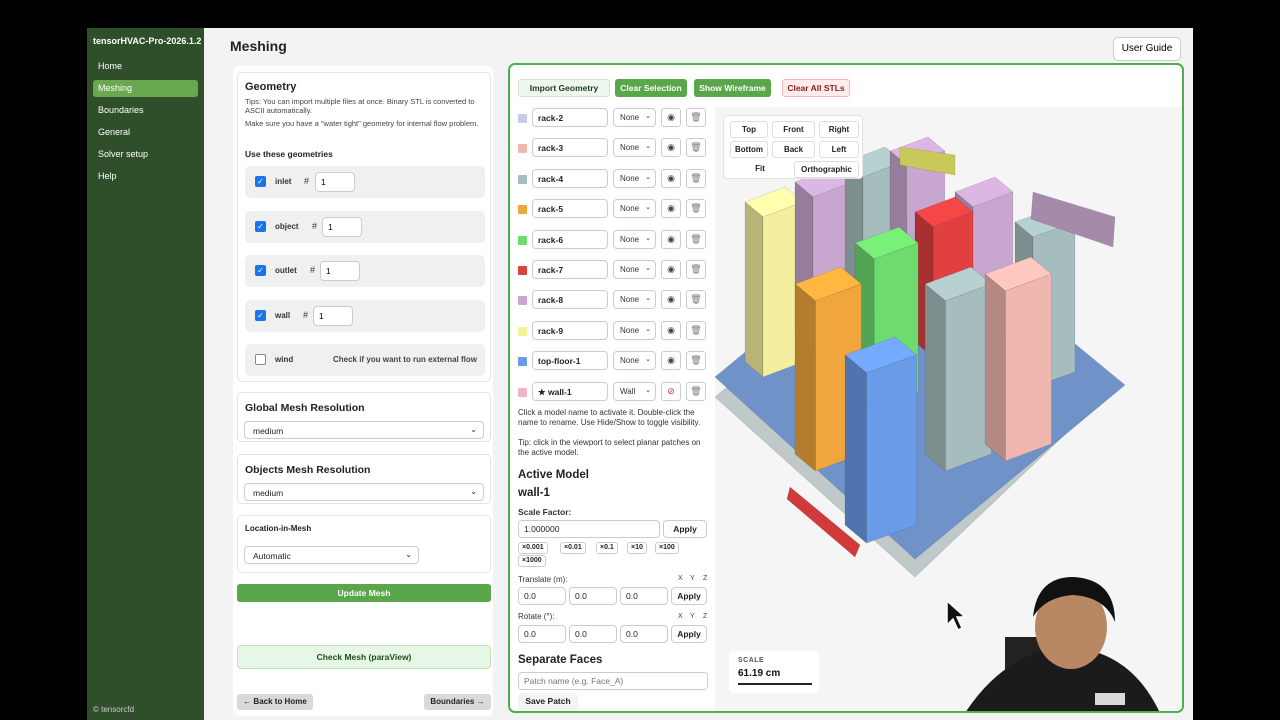 This screenshot has height=720, width=1280. What do you see at coordinates (570, 117) in the screenshot?
I see `model-name: rack-2` at bounding box center [570, 117].